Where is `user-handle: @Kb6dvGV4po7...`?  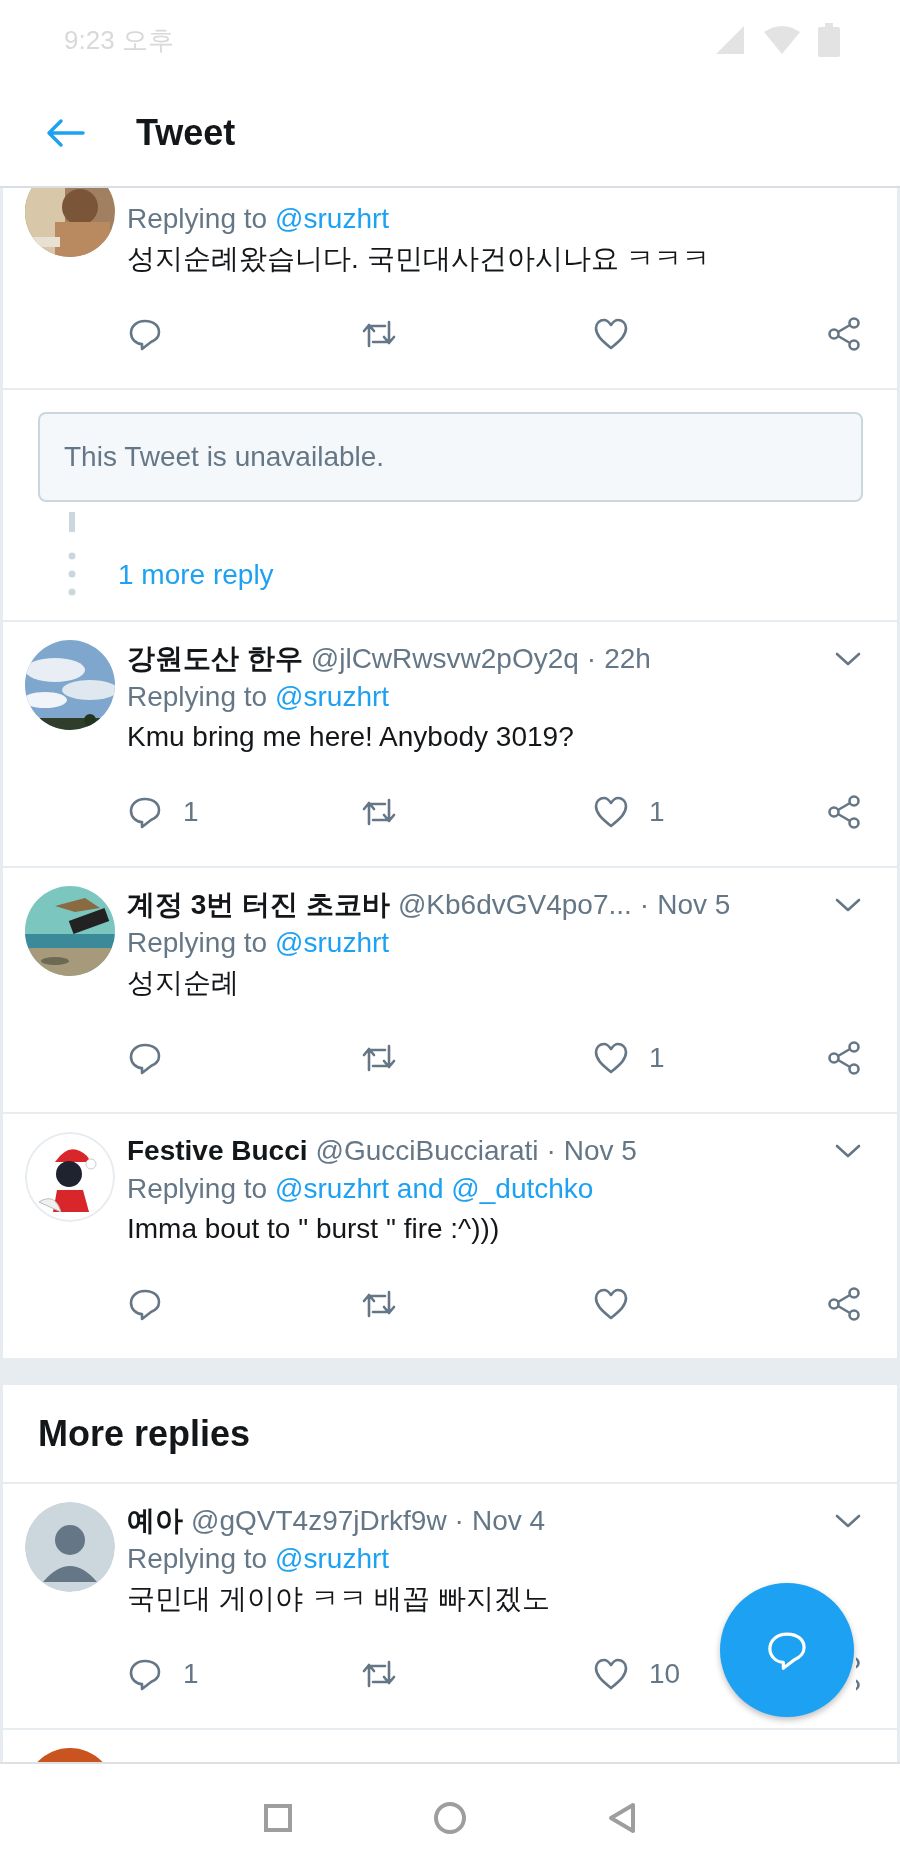 user-handle: @Kb6dvGV4po7... is located at coordinates (514, 905).